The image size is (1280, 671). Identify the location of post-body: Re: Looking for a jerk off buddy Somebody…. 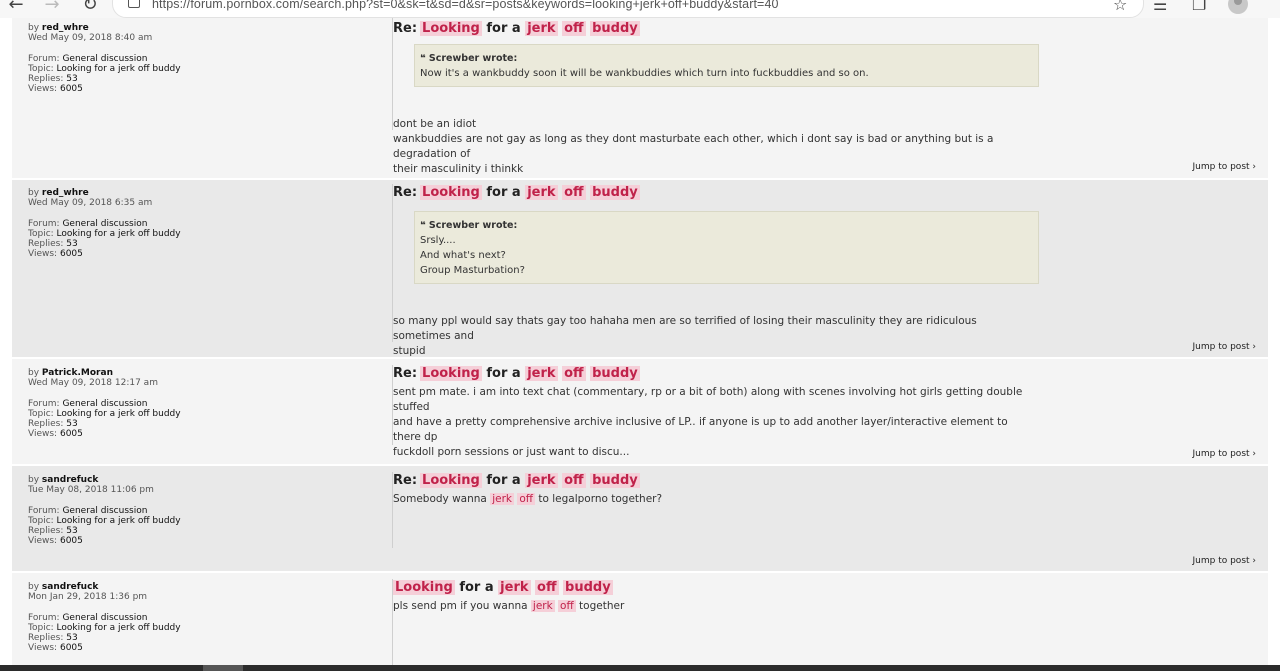
(713, 489).